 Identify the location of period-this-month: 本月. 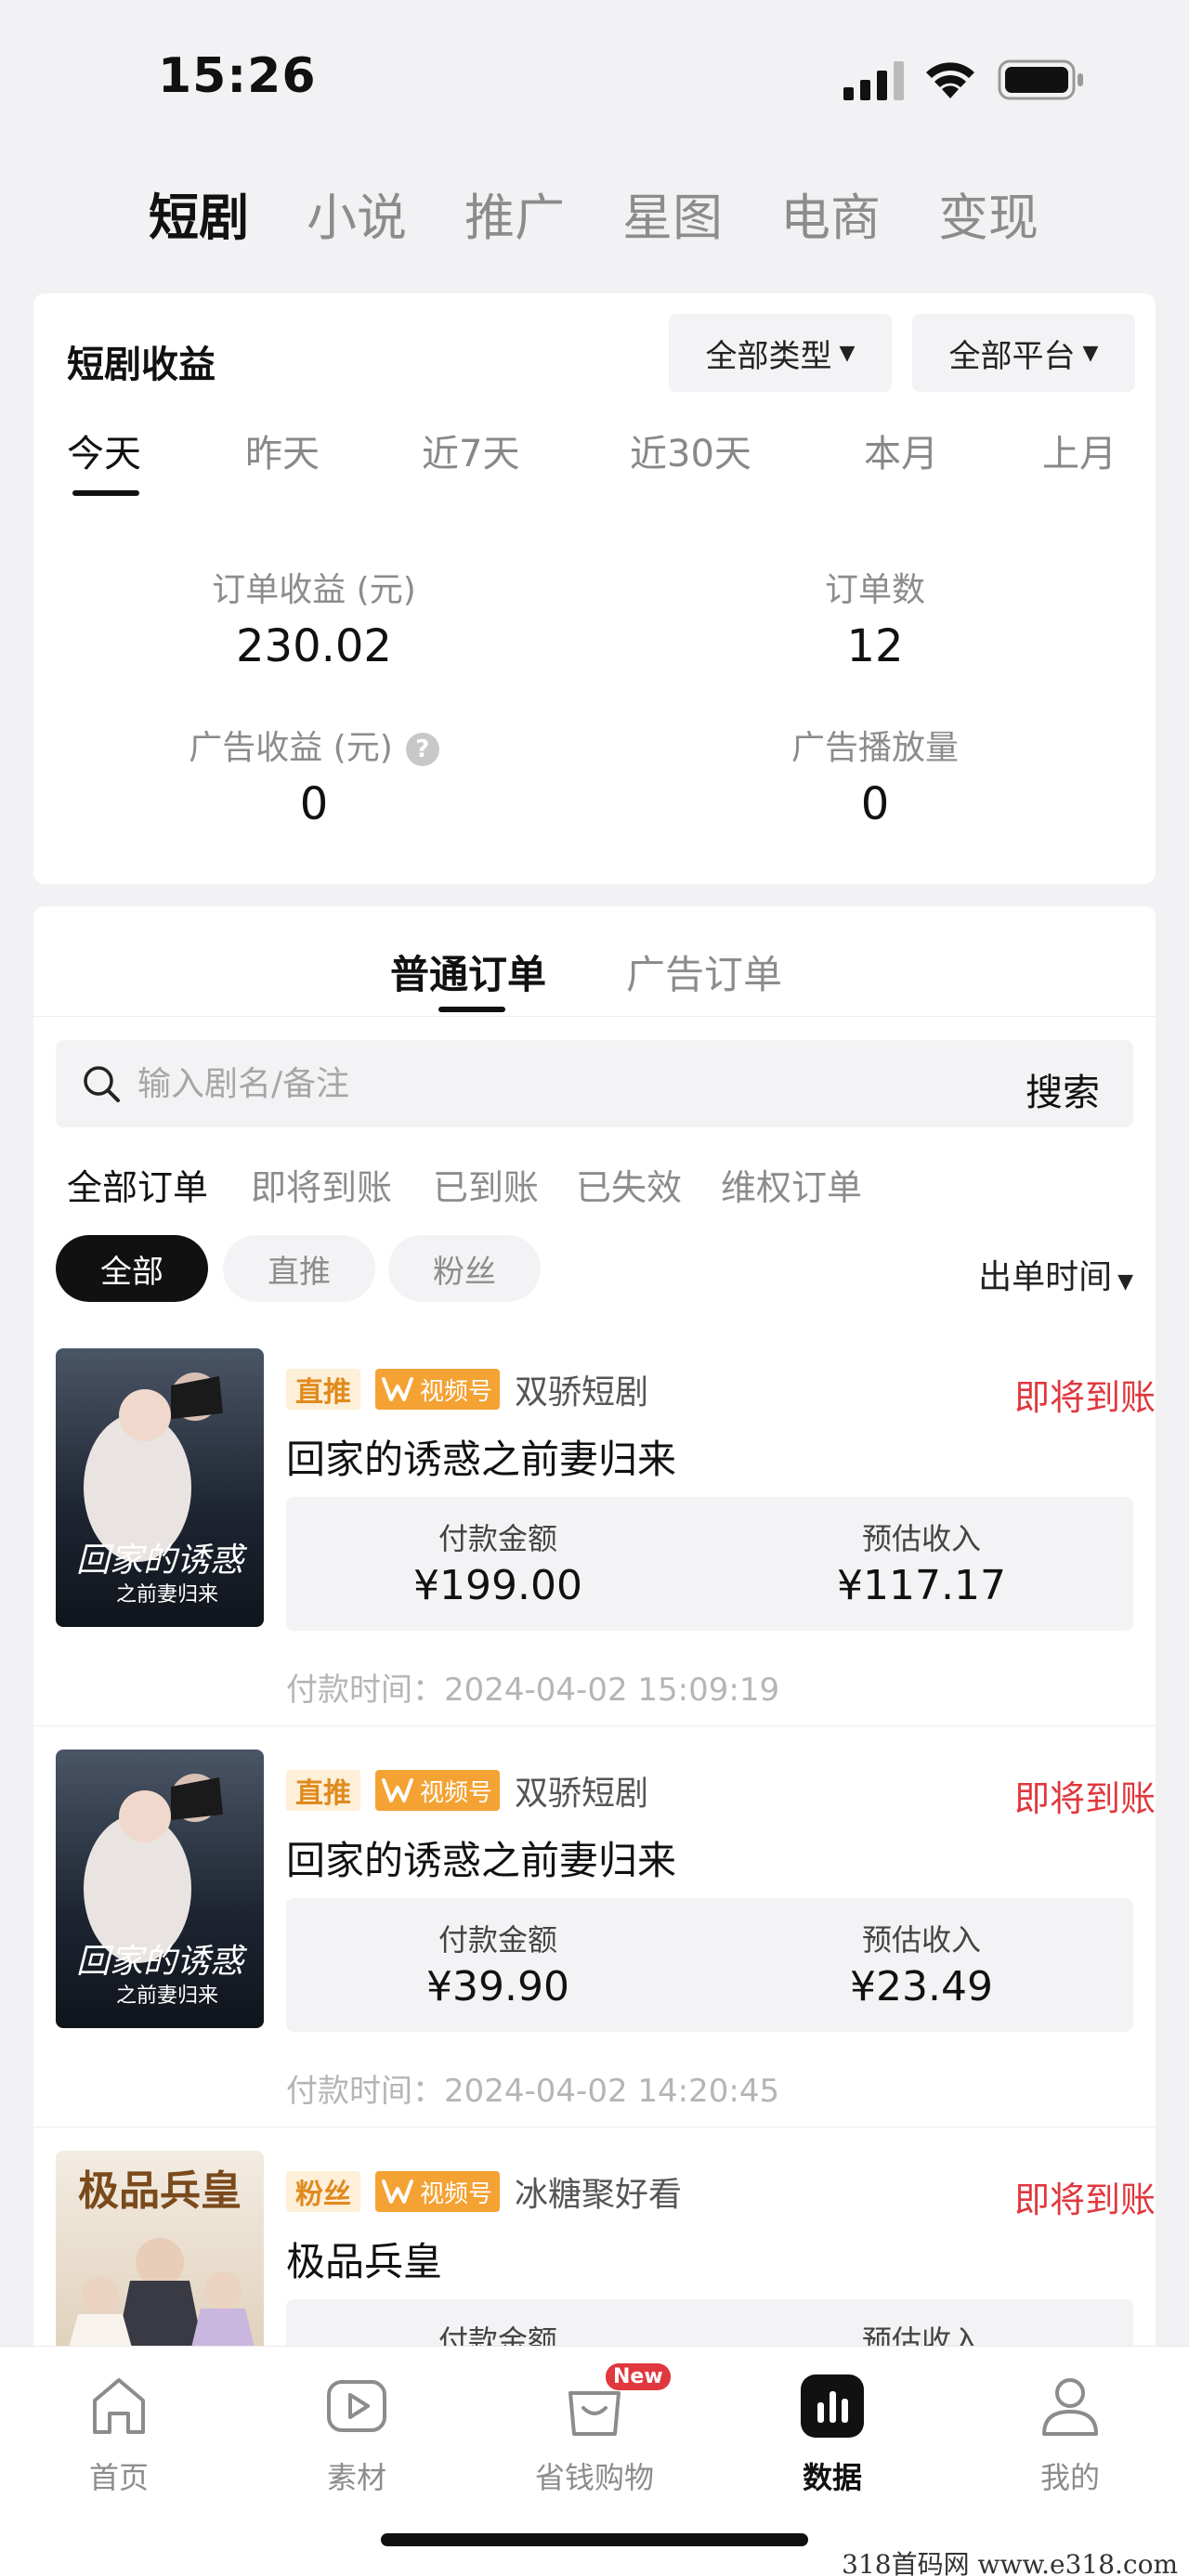
(901, 450).